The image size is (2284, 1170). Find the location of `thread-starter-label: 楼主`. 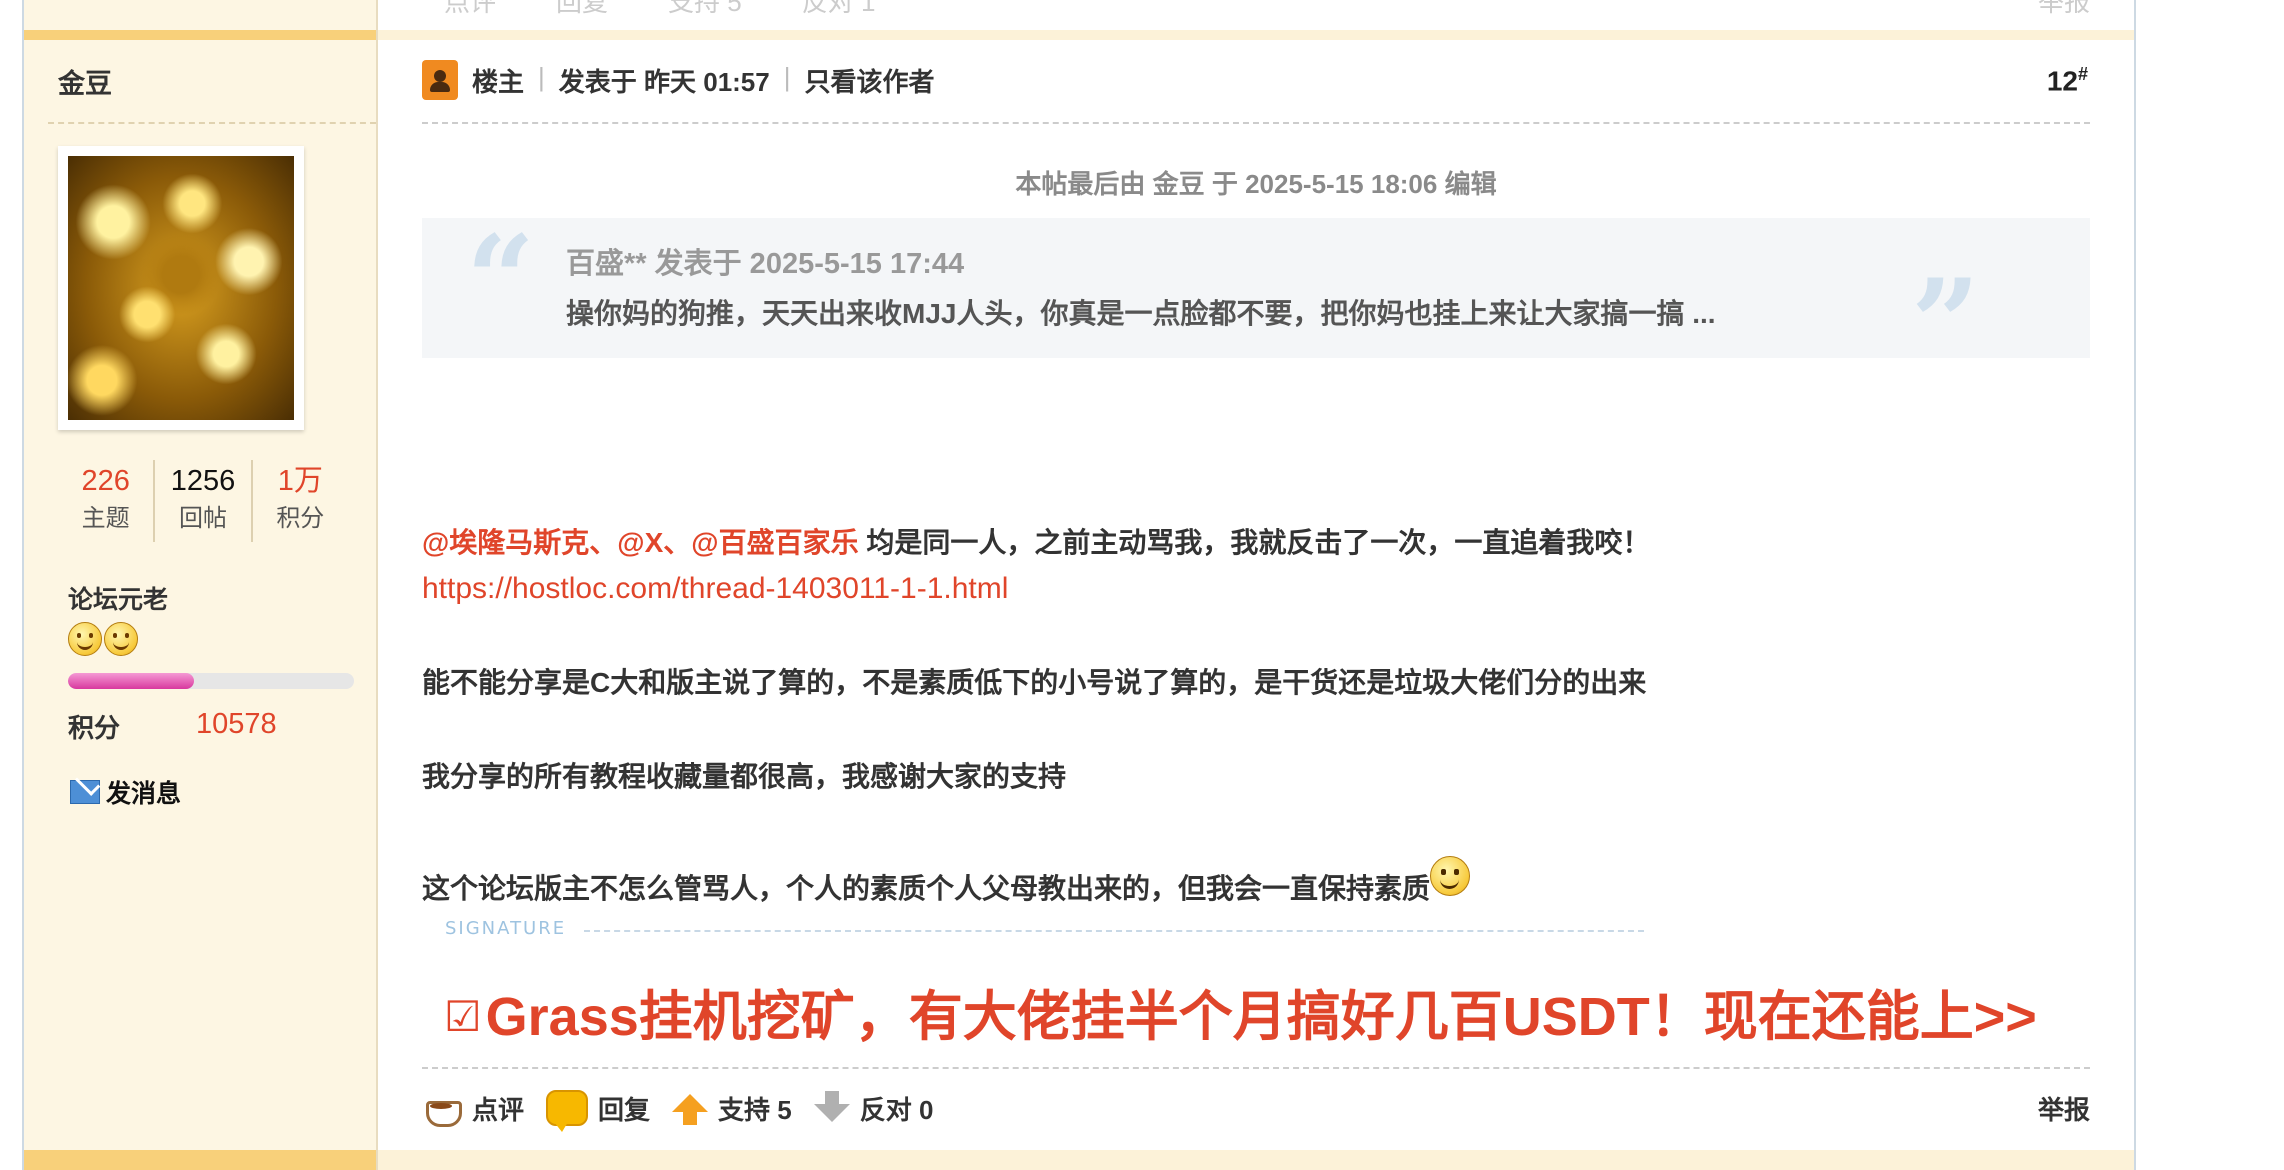

thread-starter-label: 楼主 is located at coordinates (498, 82).